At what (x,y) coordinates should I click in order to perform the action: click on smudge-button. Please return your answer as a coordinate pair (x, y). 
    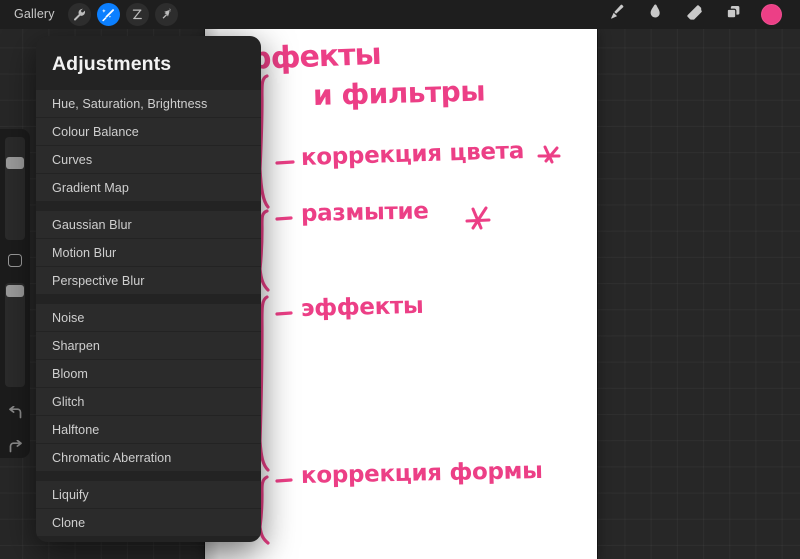
    Looking at the image, I should click on (655, 15).